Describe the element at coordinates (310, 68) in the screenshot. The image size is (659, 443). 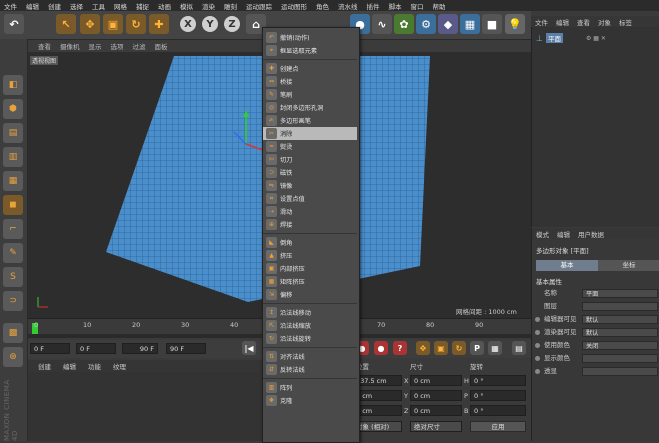
I see `menu-item-3: ✚ 创建点` at that location.